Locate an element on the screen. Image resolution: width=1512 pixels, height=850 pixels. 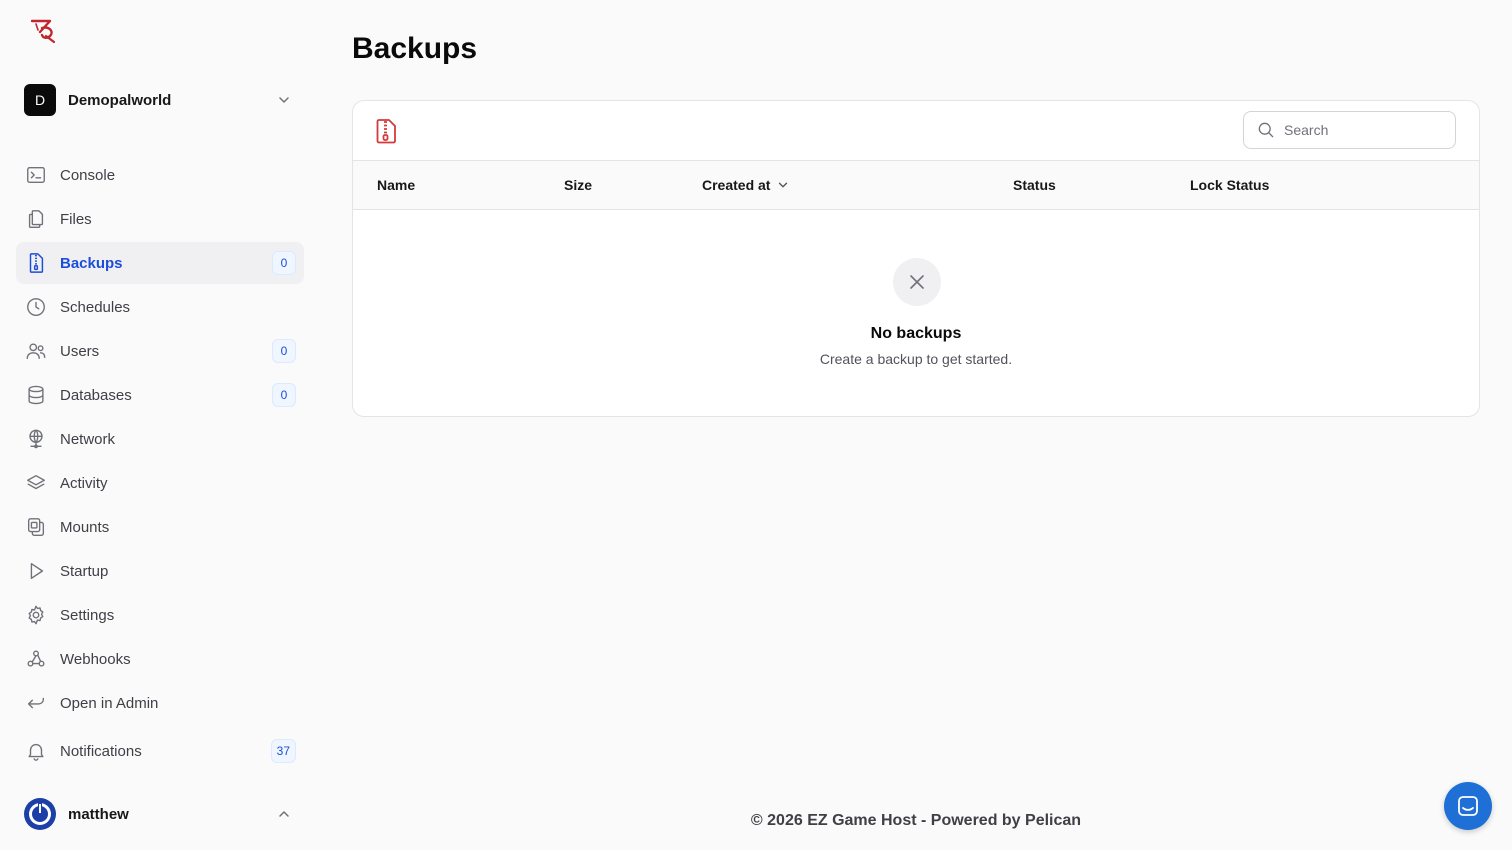
mounts-icon is located at coordinates (36, 527).